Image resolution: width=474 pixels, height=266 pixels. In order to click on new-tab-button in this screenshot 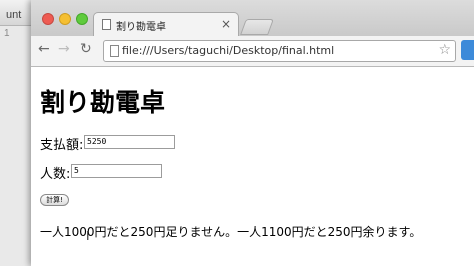, I will do `click(257, 27)`.